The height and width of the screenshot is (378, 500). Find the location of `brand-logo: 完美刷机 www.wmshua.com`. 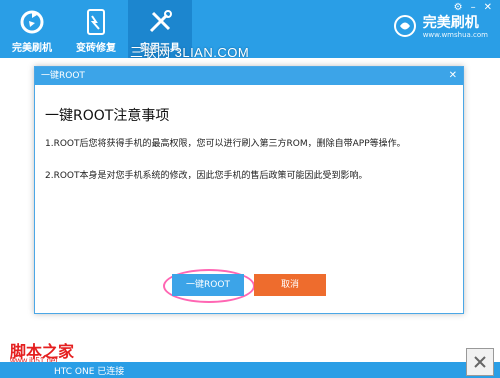

brand-logo: 完美刷机 www.wmshua.com is located at coordinates (440, 28).